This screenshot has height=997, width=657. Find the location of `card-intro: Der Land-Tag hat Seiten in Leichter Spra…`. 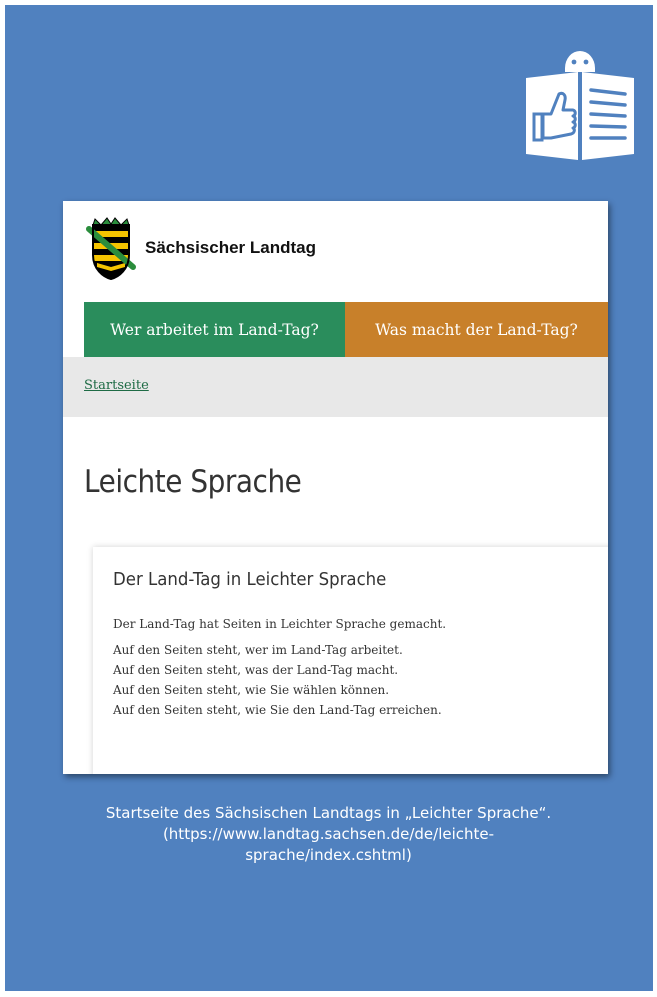

card-intro: Der Land-Tag hat Seiten in Leichter Spra… is located at coordinates (280, 624).